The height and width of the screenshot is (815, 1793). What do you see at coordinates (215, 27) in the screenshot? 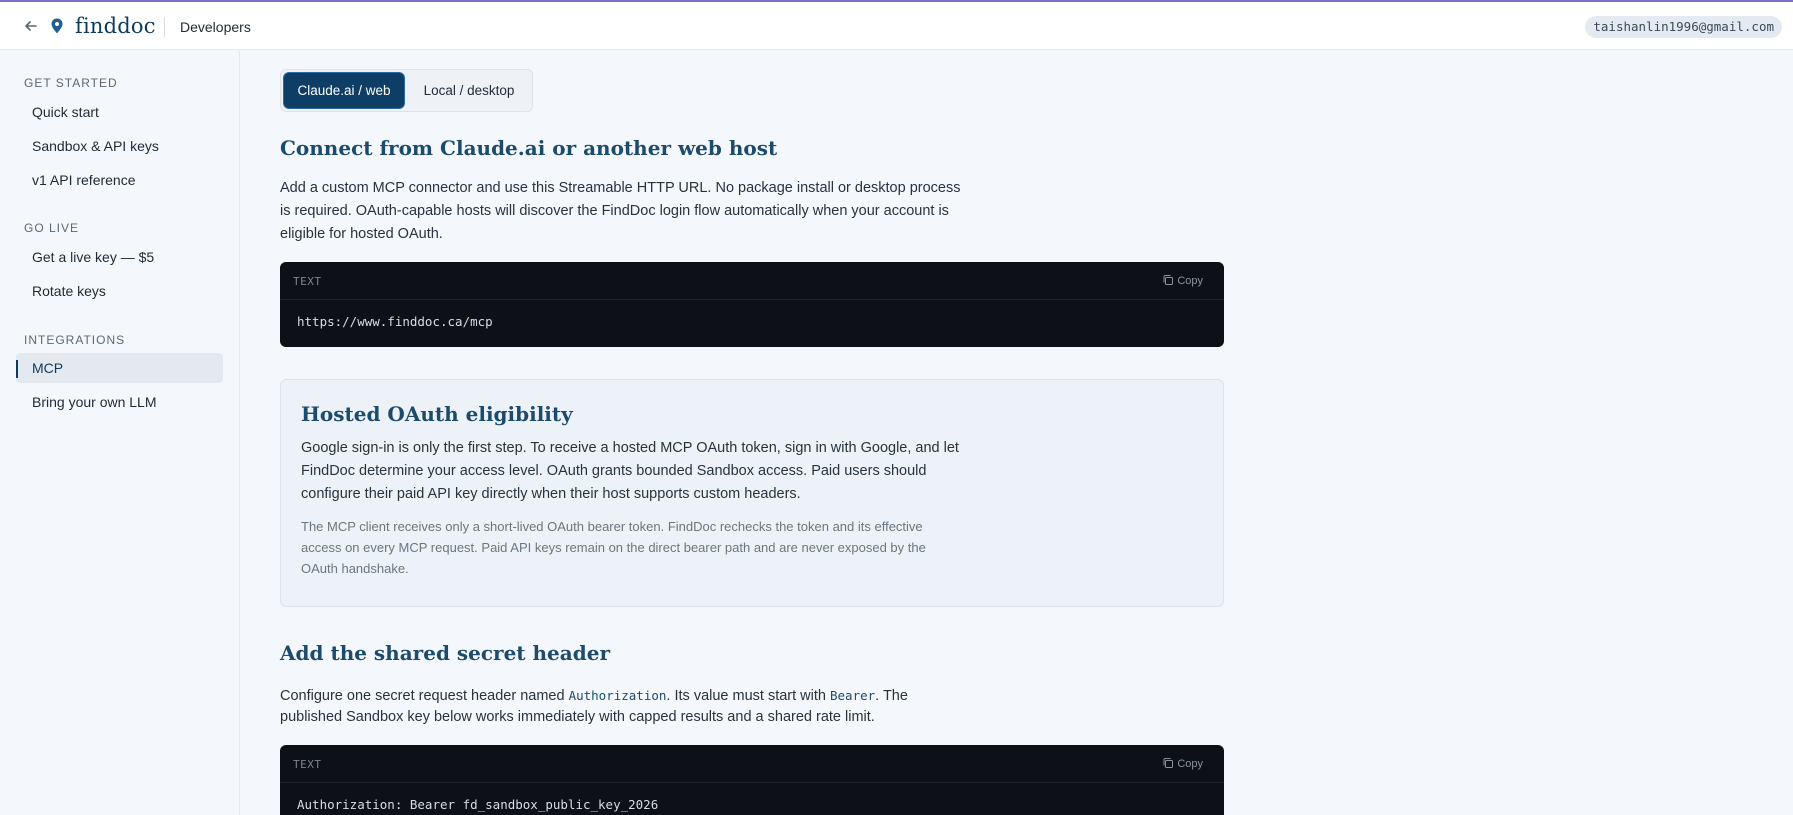
I see `breadcrumb-developers: Developers` at bounding box center [215, 27].